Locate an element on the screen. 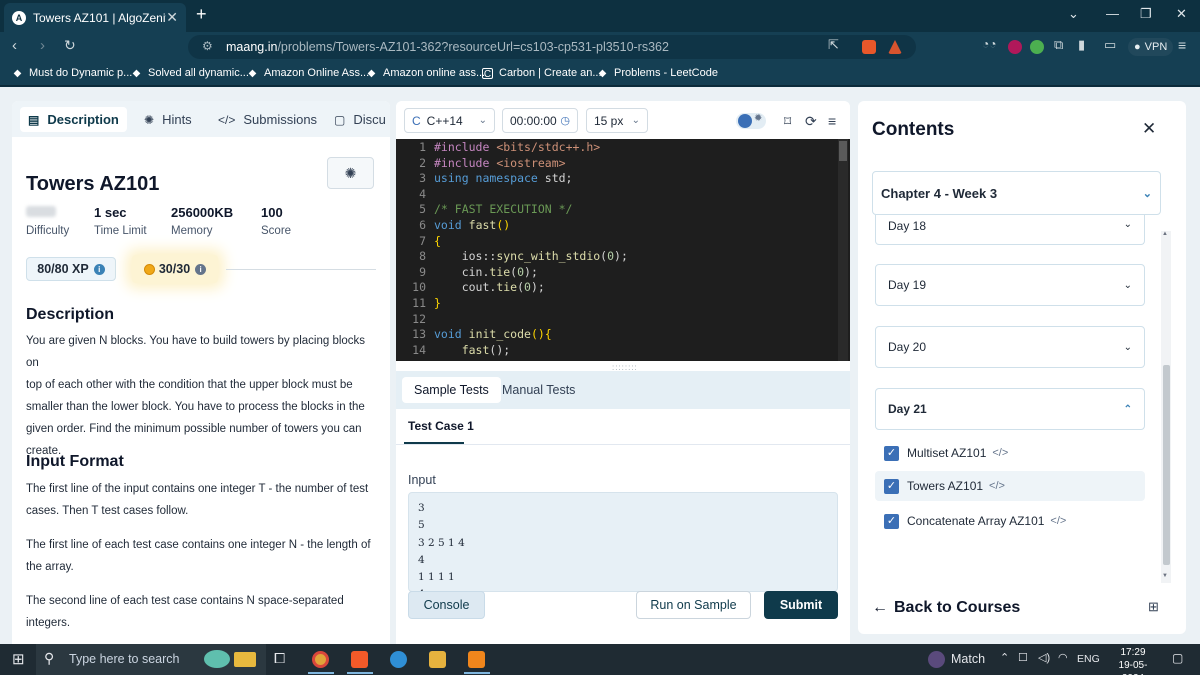  hint-bulb-button: ✺ is located at coordinates (350, 173).